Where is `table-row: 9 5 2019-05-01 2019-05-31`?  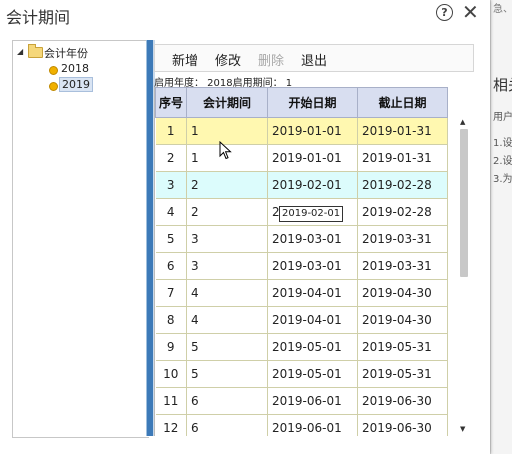
table-row: 9 5 2019-05-01 2019-05-31 is located at coordinates (301, 347).